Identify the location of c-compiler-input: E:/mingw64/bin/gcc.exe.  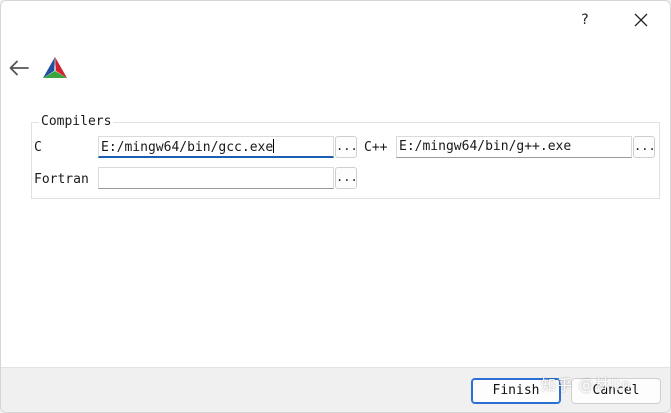
(216, 147).